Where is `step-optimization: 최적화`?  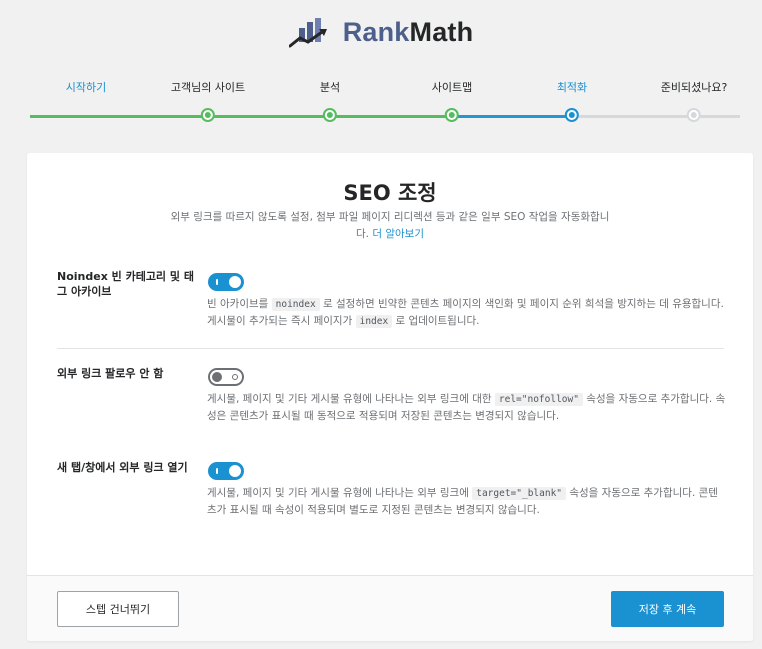
step-optimization: 최적화 is located at coordinates (572, 101).